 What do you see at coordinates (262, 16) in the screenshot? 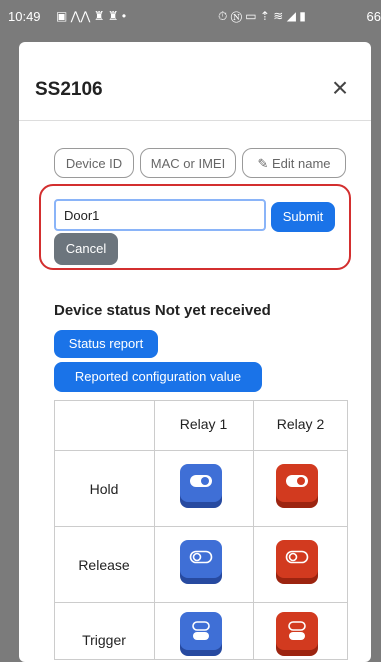
I see `system-icons: ⏱ Ⓝ ▭ ⇡ ≋ ◢ ▮` at bounding box center [262, 16].